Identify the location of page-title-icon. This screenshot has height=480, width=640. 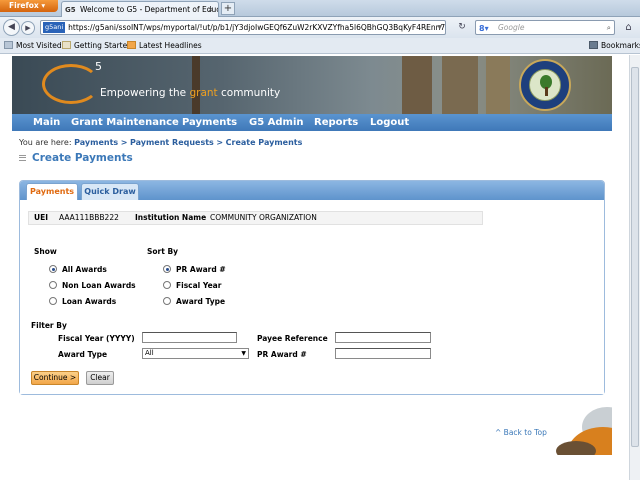
(22, 158).